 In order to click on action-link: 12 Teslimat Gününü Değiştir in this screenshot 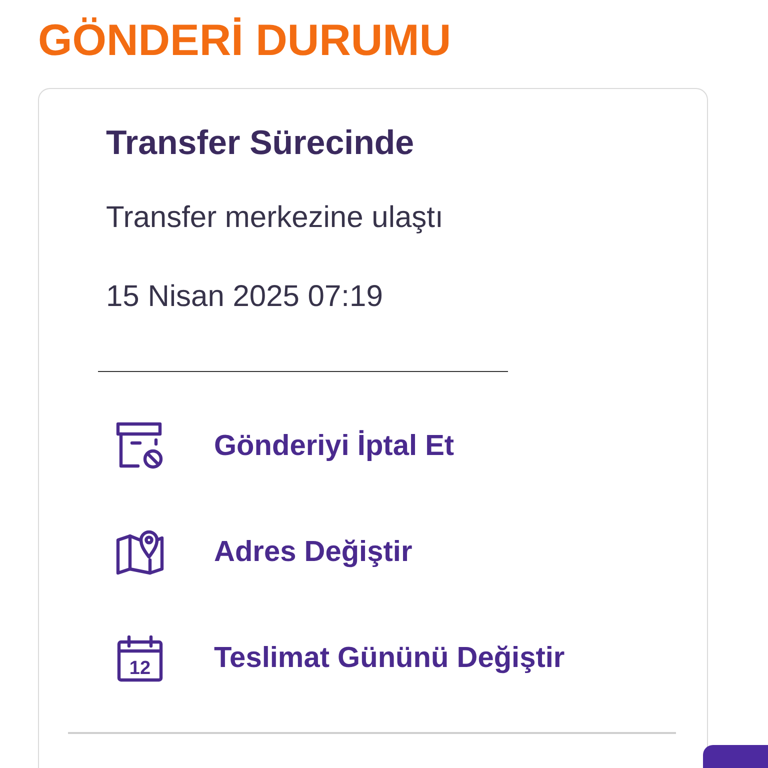, I will do `click(340, 658)`.